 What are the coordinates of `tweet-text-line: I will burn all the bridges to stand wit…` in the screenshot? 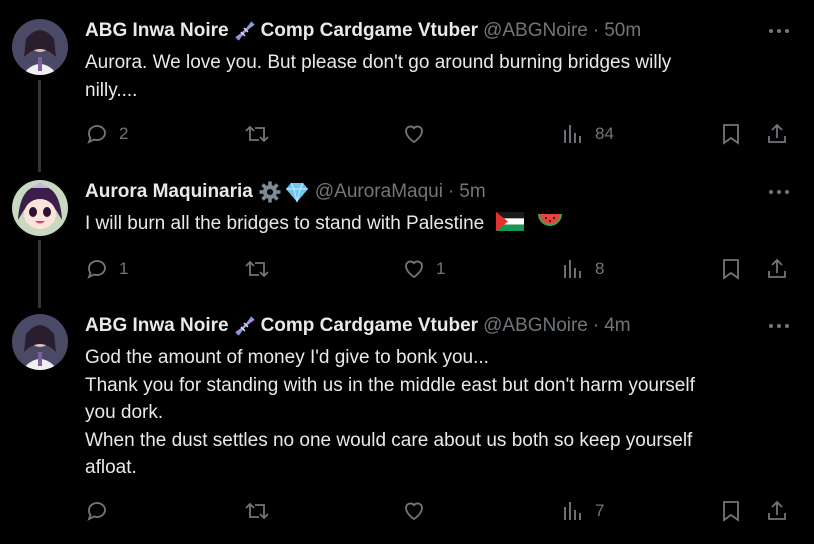 It's located at (285, 223).